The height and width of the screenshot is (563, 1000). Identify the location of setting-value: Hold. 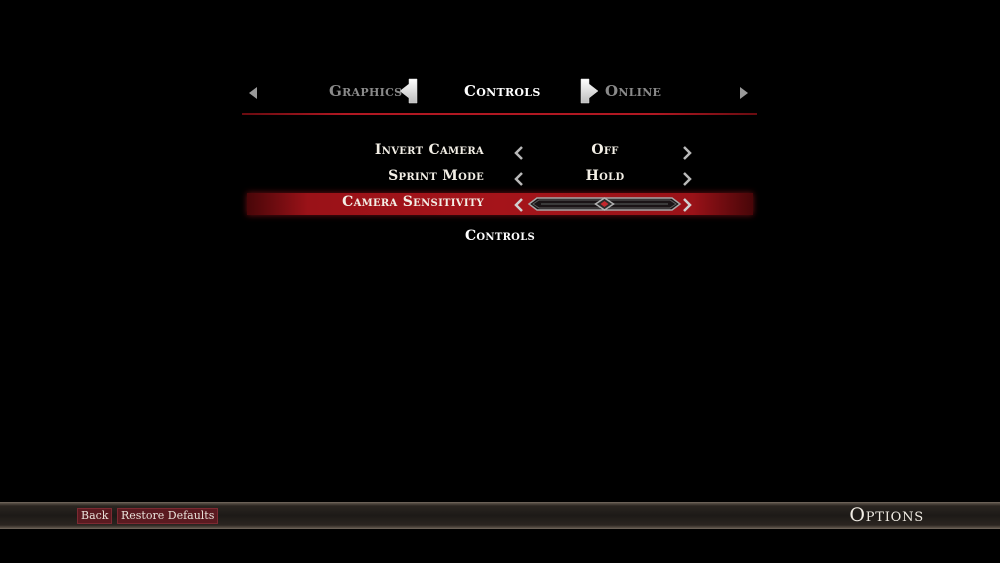
(605, 176).